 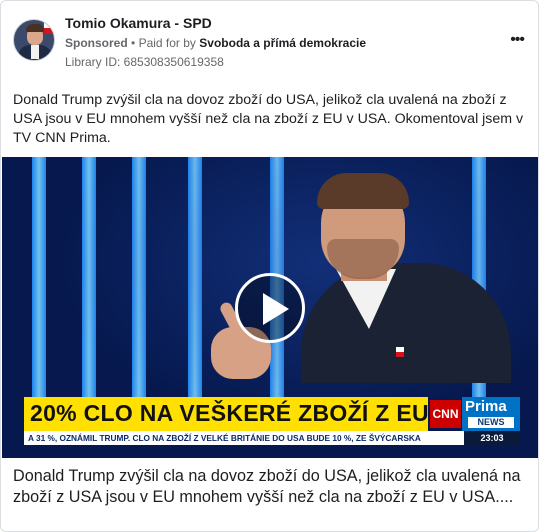 I want to click on prima-logo-text: Prima, so click(x=486, y=406).